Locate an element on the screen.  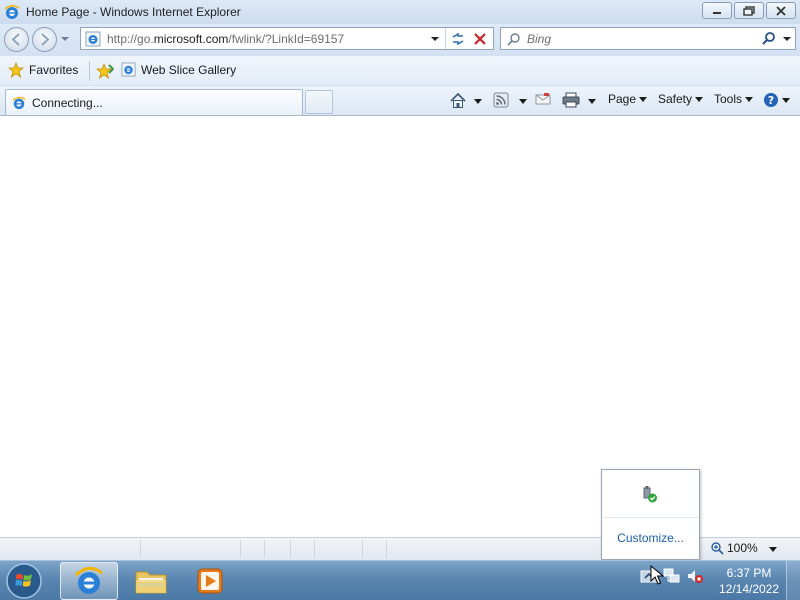
help-menu: ? is located at coordinates (776, 100).